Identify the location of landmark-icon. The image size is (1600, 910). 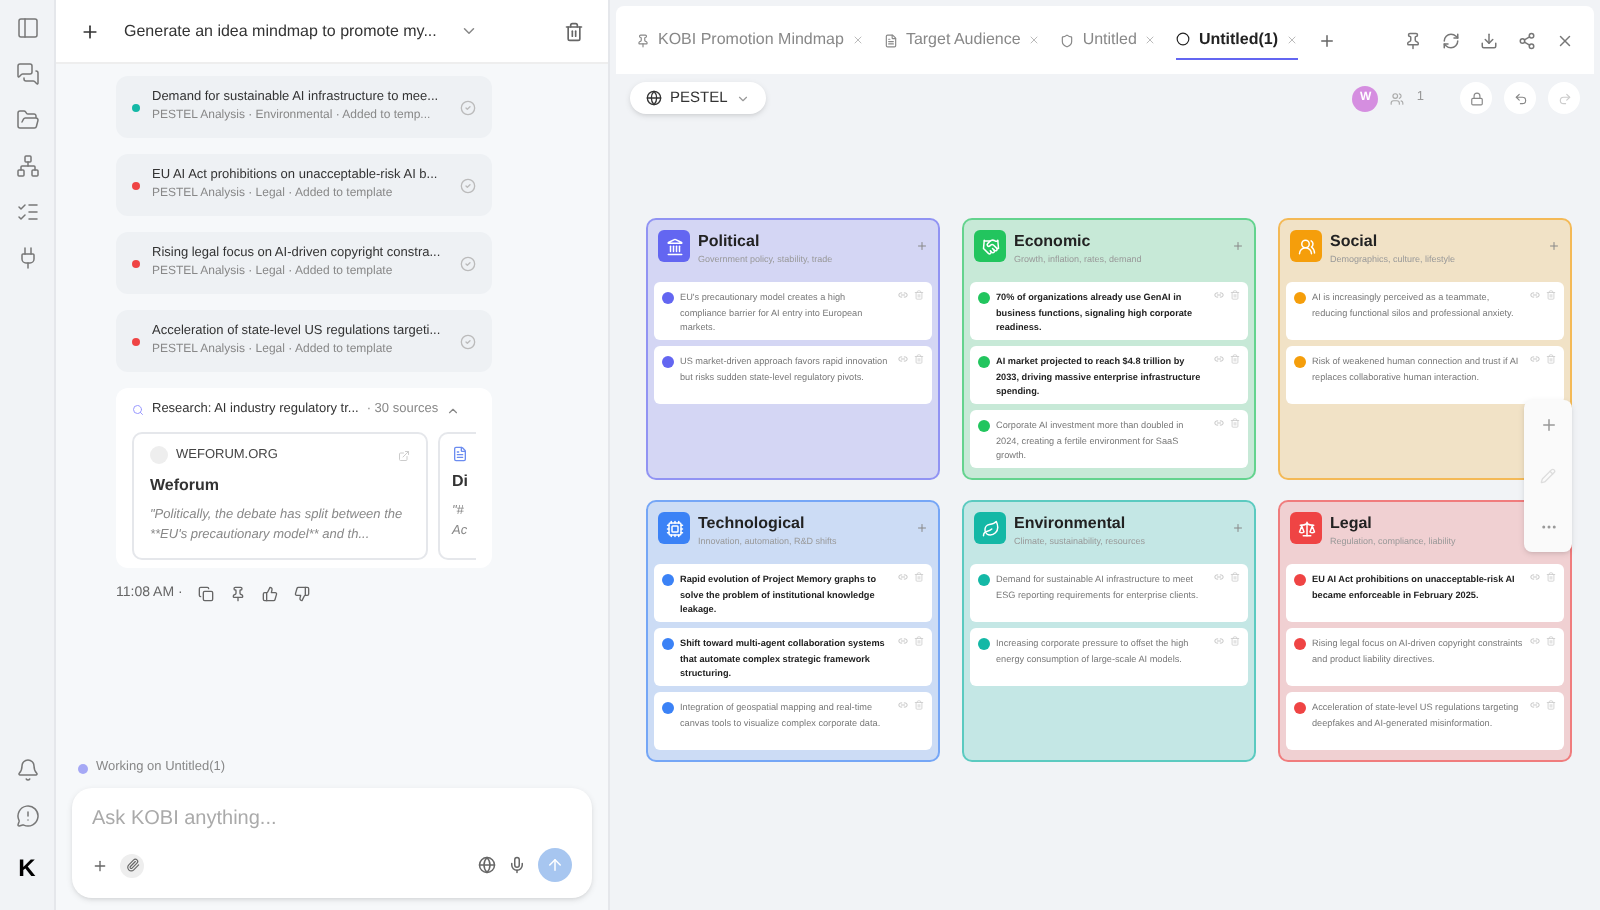
(674, 246).